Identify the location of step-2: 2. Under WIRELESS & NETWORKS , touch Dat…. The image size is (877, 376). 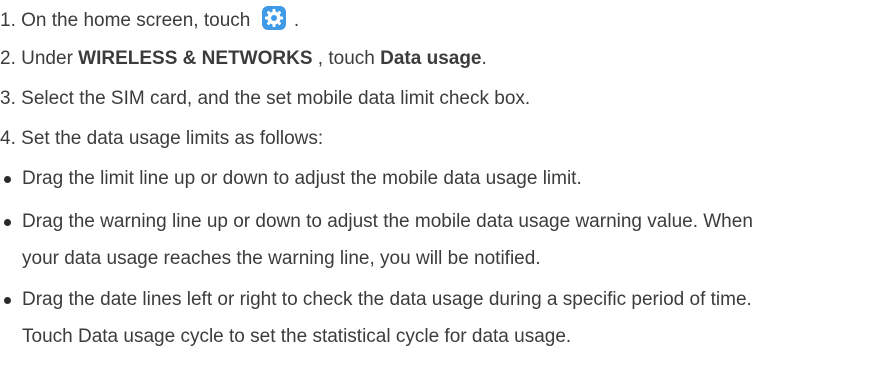
(243, 59).